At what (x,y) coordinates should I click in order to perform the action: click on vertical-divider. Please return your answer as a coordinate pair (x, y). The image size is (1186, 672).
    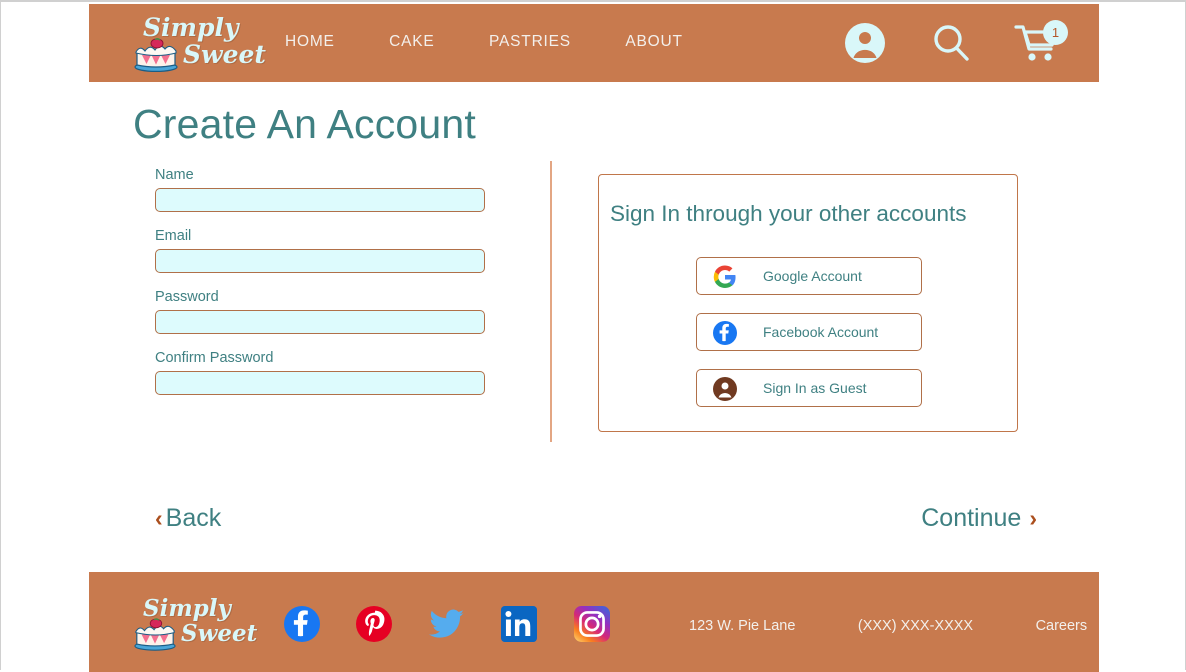
    Looking at the image, I should click on (551, 301).